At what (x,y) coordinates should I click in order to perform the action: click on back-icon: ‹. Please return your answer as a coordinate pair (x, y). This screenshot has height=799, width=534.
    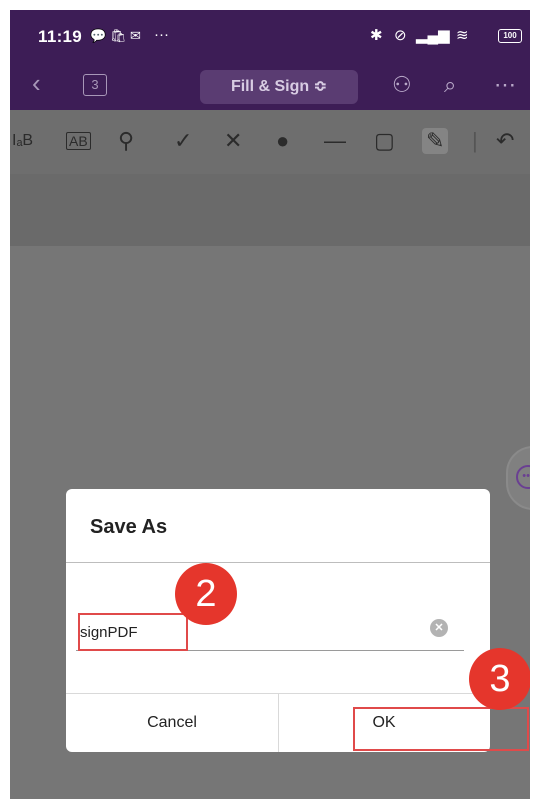
    Looking at the image, I should click on (36, 83).